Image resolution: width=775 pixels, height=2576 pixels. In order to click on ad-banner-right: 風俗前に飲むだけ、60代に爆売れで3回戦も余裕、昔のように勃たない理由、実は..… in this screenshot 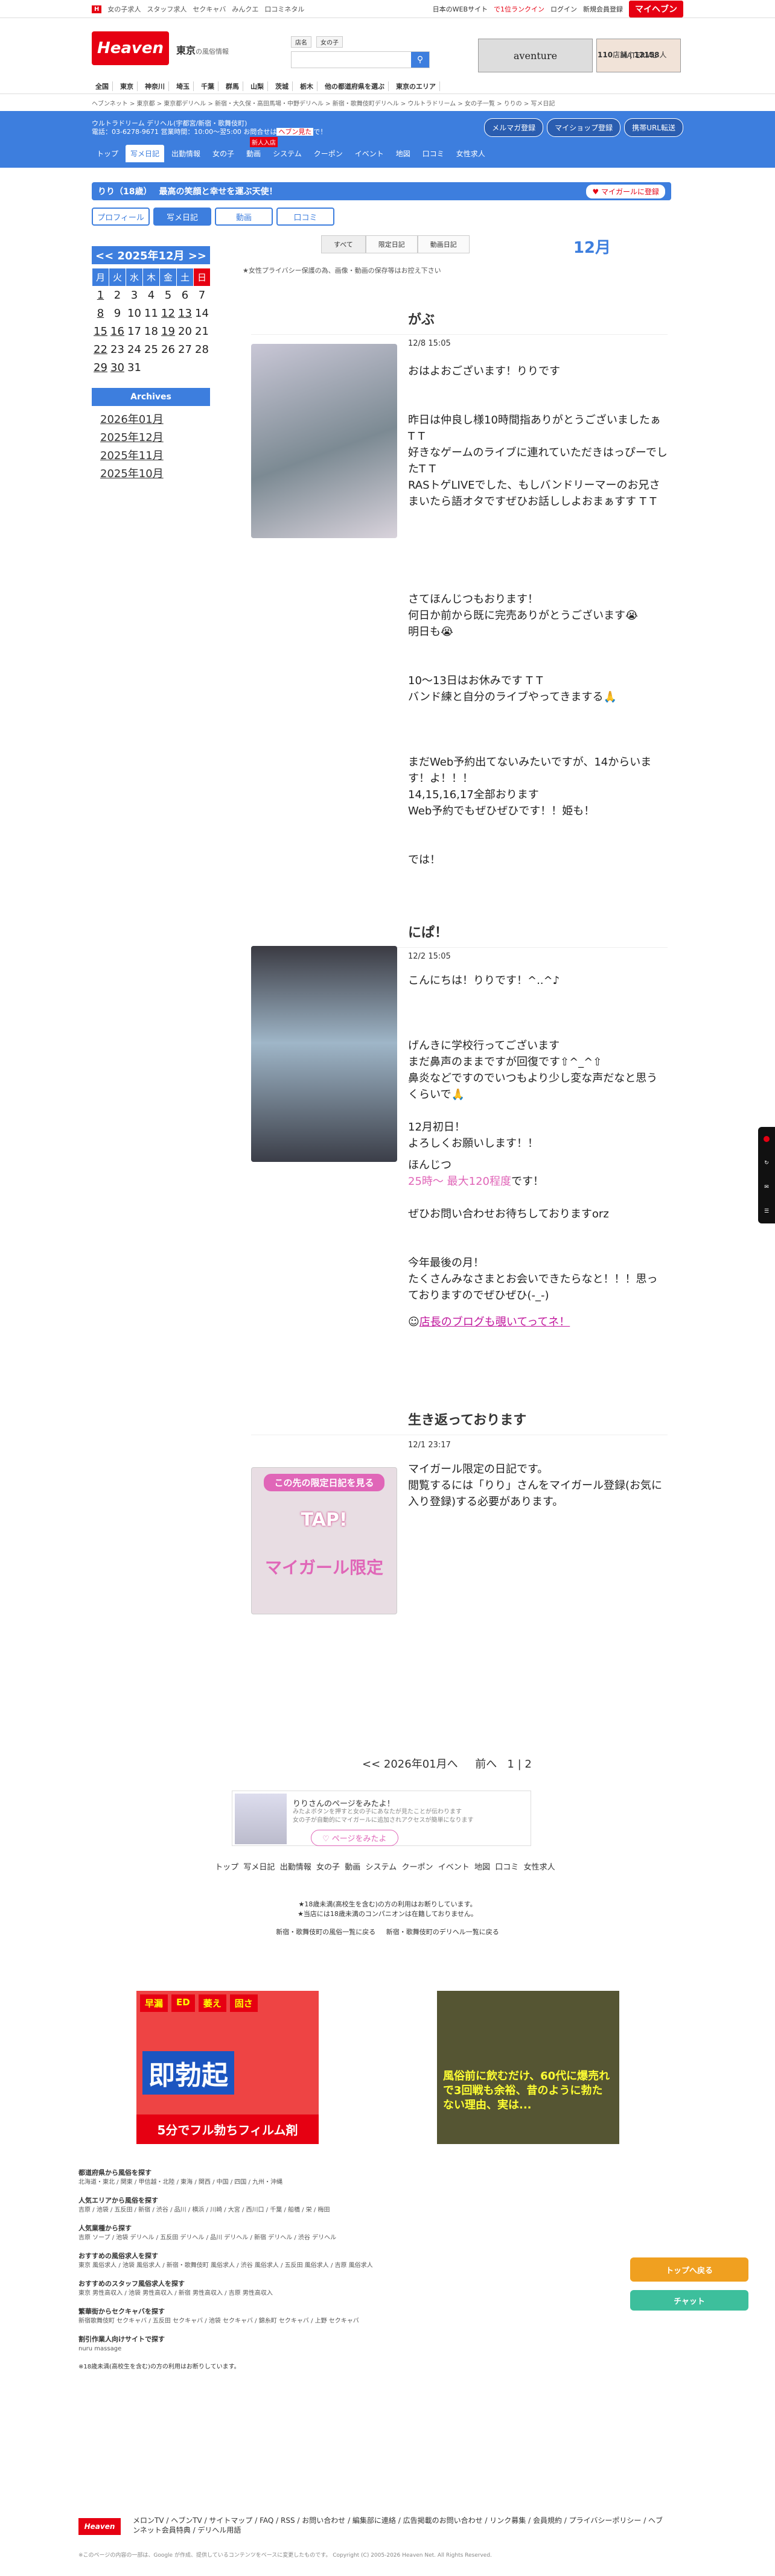, I will do `click(528, 2067)`.